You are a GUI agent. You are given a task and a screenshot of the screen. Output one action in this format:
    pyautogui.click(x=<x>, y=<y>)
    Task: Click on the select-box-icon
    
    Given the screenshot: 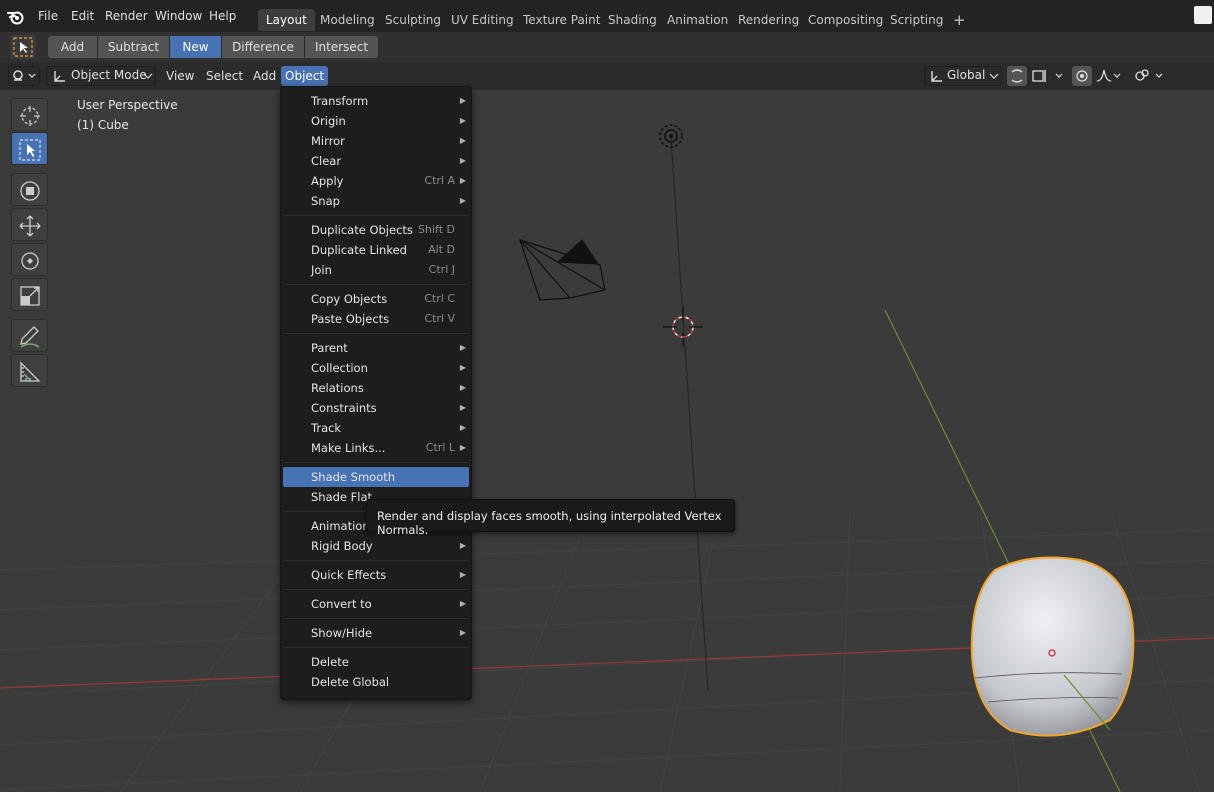 What is the action you would take?
    pyautogui.click(x=23, y=47)
    